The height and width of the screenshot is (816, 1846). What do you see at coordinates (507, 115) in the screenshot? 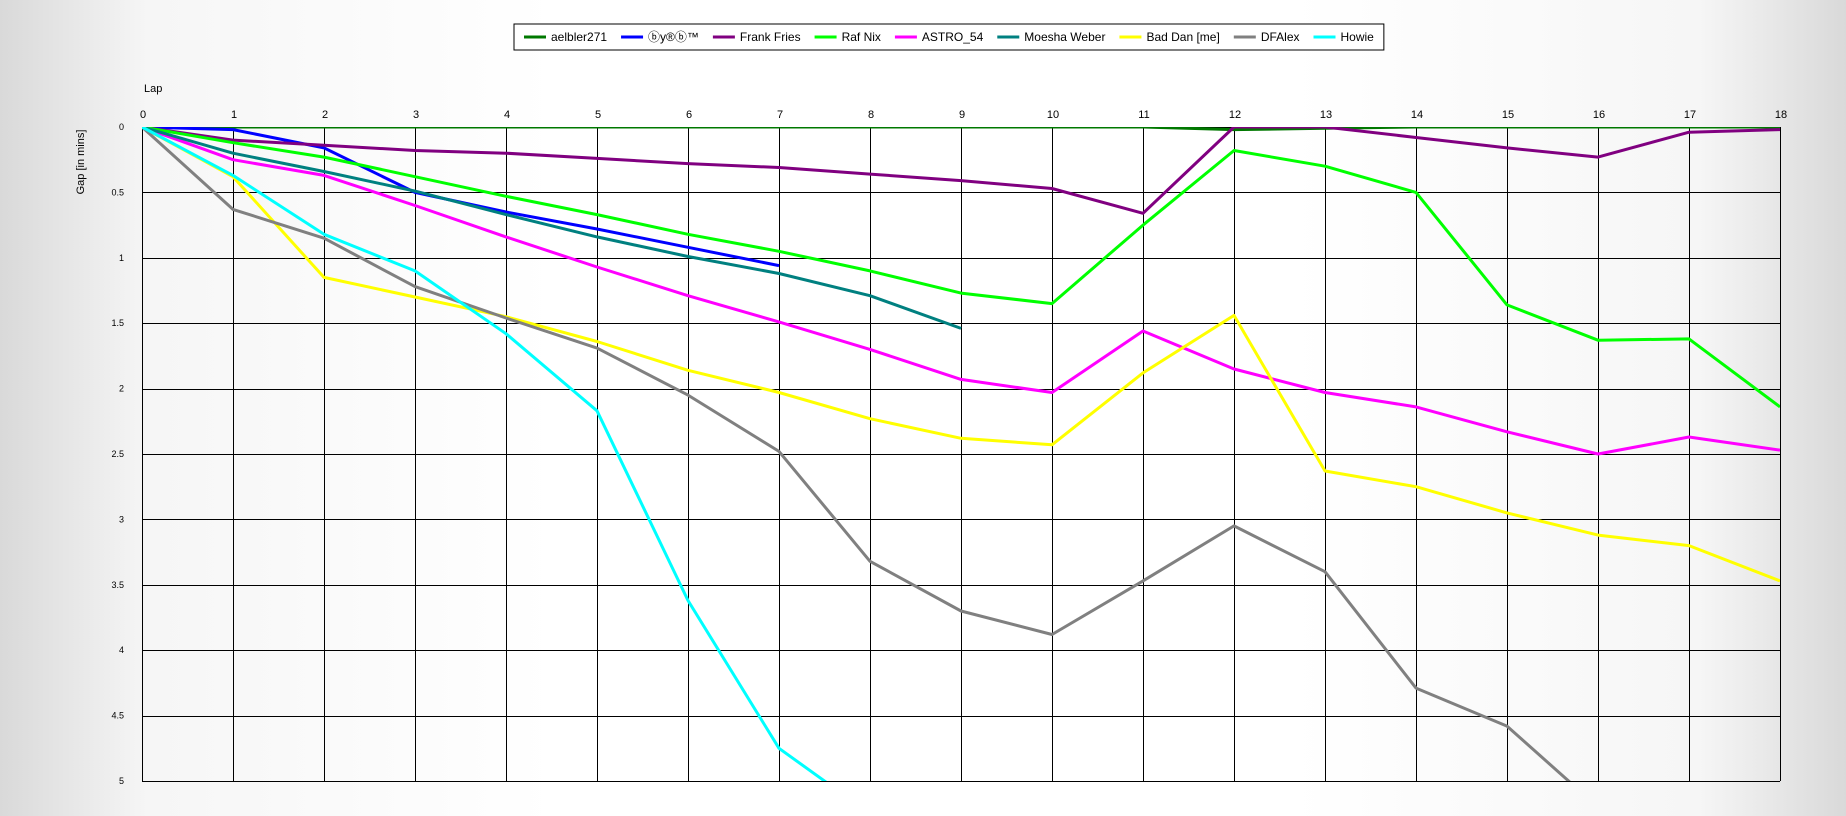
I see `x-tick-label: 4` at bounding box center [507, 115].